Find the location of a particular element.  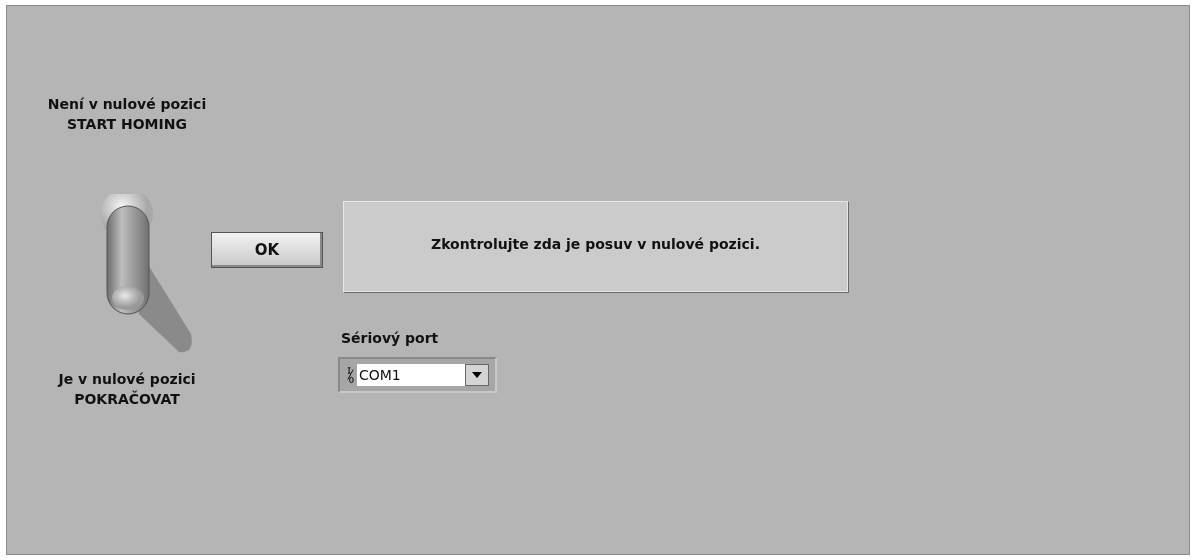

ok-button: OK is located at coordinates (267, 250).